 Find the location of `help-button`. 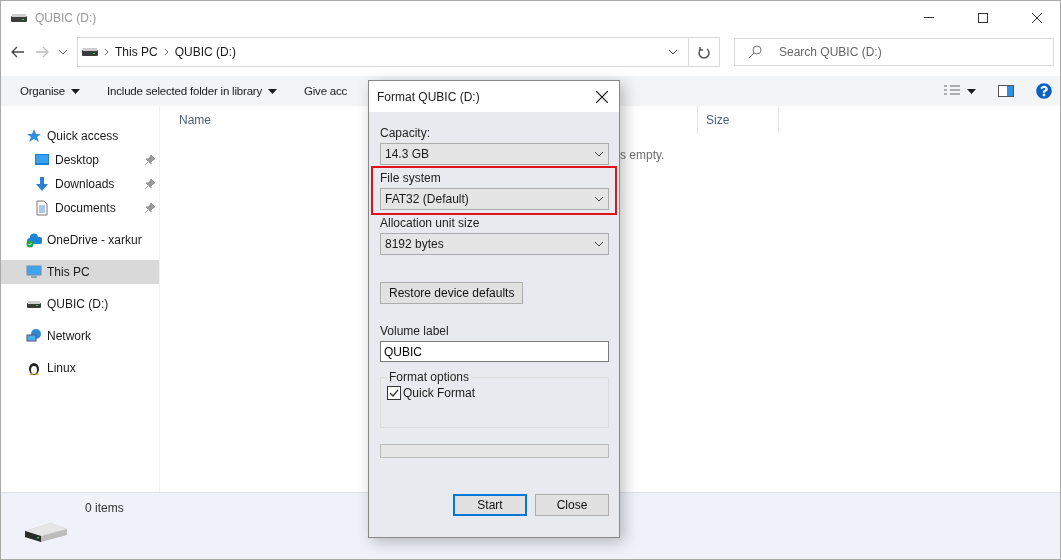

help-button is located at coordinates (1044, 91).